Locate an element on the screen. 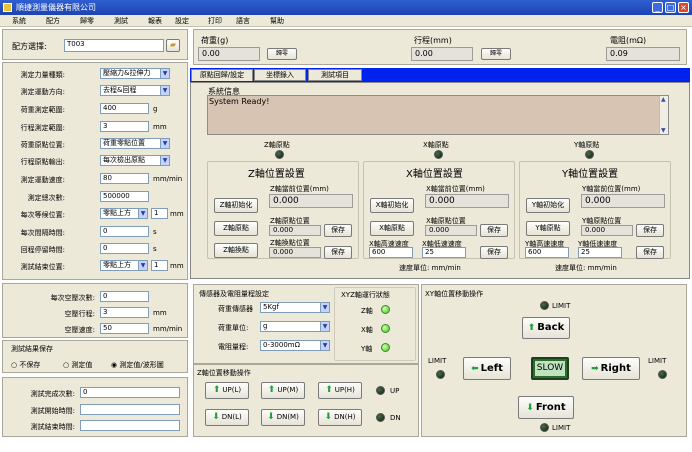 The width and height of the screenshot is (692, 452). minimize-button: _ is located at coordinates (657, 7).